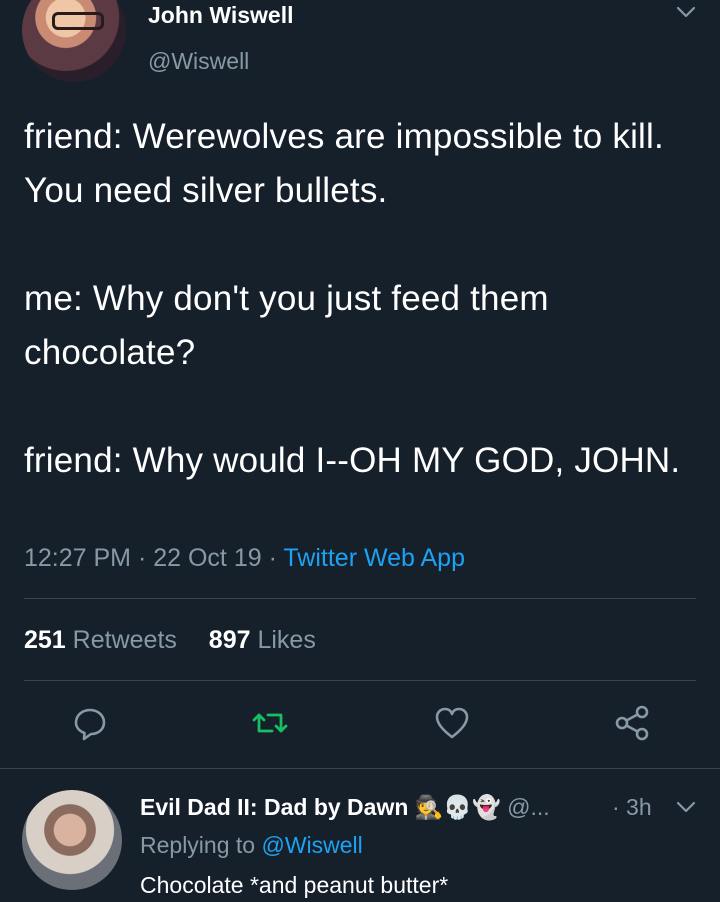 This screenshot has height=902, width=720. What do you see at coordinates (45, 640) in the screenshot?
I see `retweets-count: 251` at bounding box center [45, 640].